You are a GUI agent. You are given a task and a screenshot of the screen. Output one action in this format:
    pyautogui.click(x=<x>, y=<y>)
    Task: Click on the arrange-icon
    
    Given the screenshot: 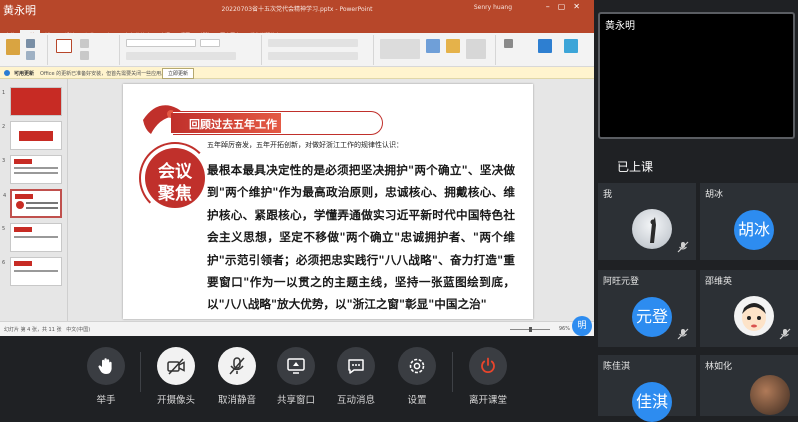 What is the action you would take?
    pyautogui.click(x=433, y=46)
    